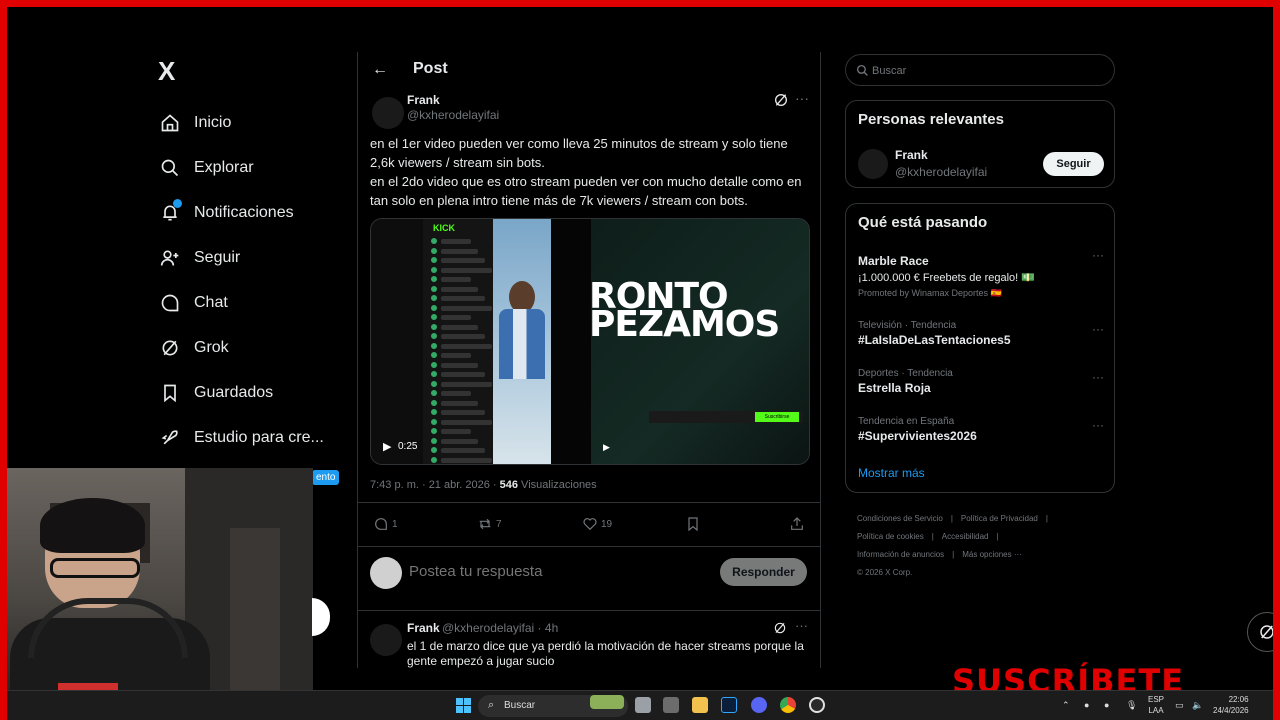 The width and height of the screenshot is (1280, 720). I want to click on photoshop-icon, so click(729, 705).